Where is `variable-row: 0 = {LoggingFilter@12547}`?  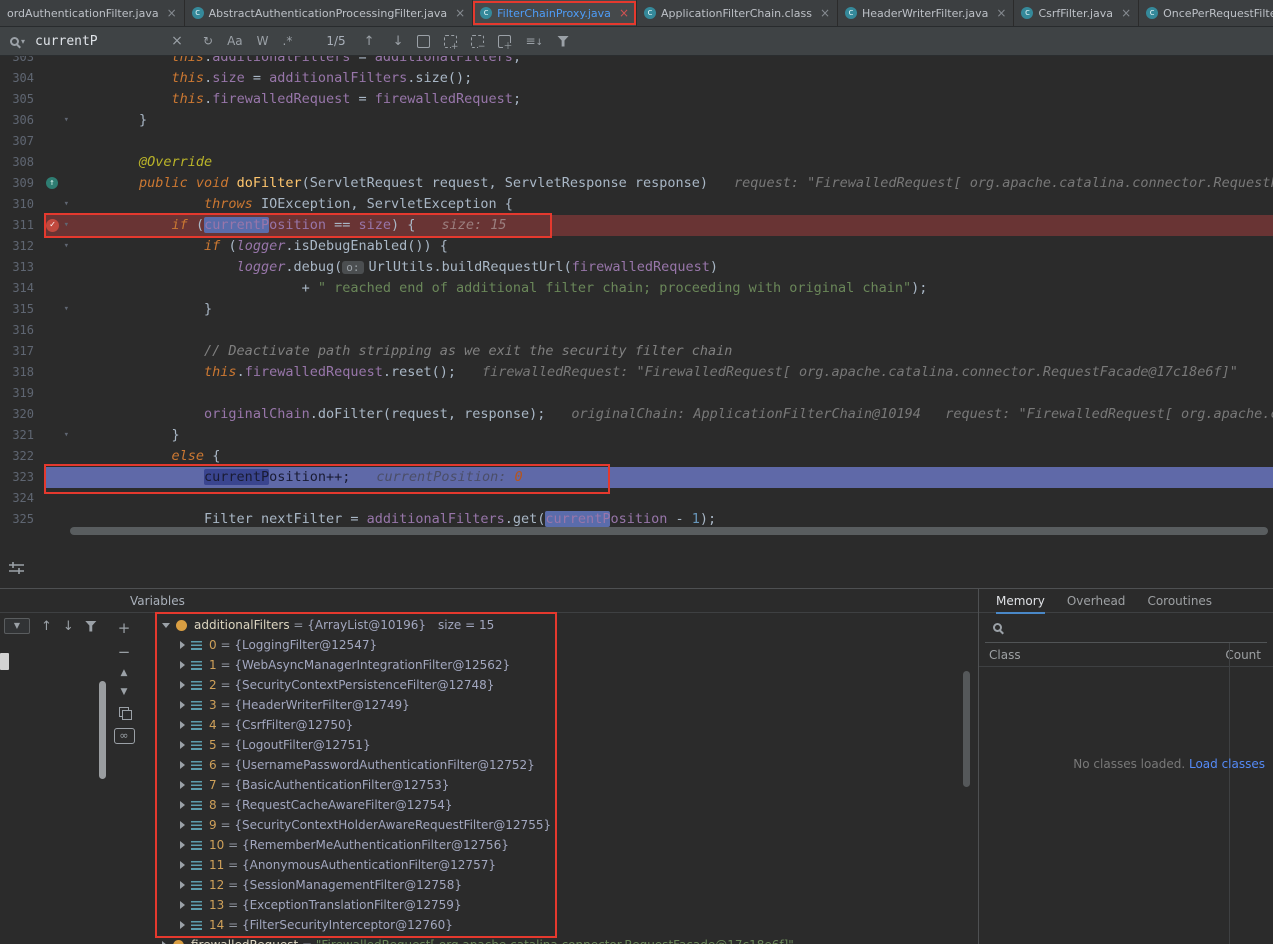 variable-row: 0 = {LoggingFilter@12547} is located at coordinates (552, 645).